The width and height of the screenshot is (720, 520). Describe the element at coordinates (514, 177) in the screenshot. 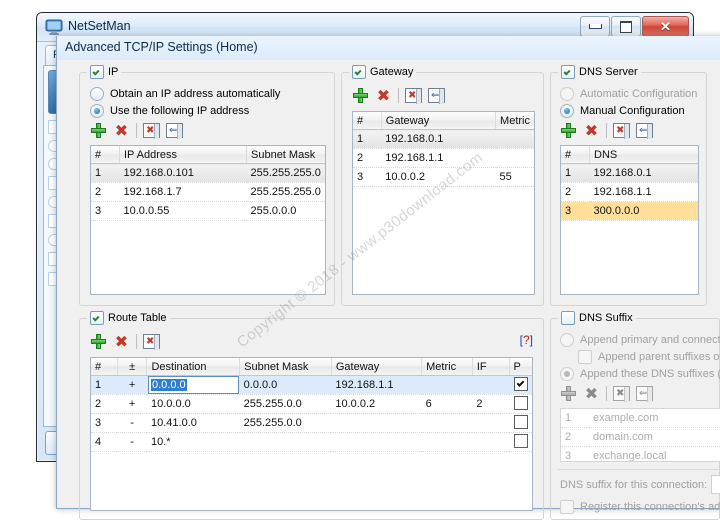

I see `cell-metric: 55` at that location.